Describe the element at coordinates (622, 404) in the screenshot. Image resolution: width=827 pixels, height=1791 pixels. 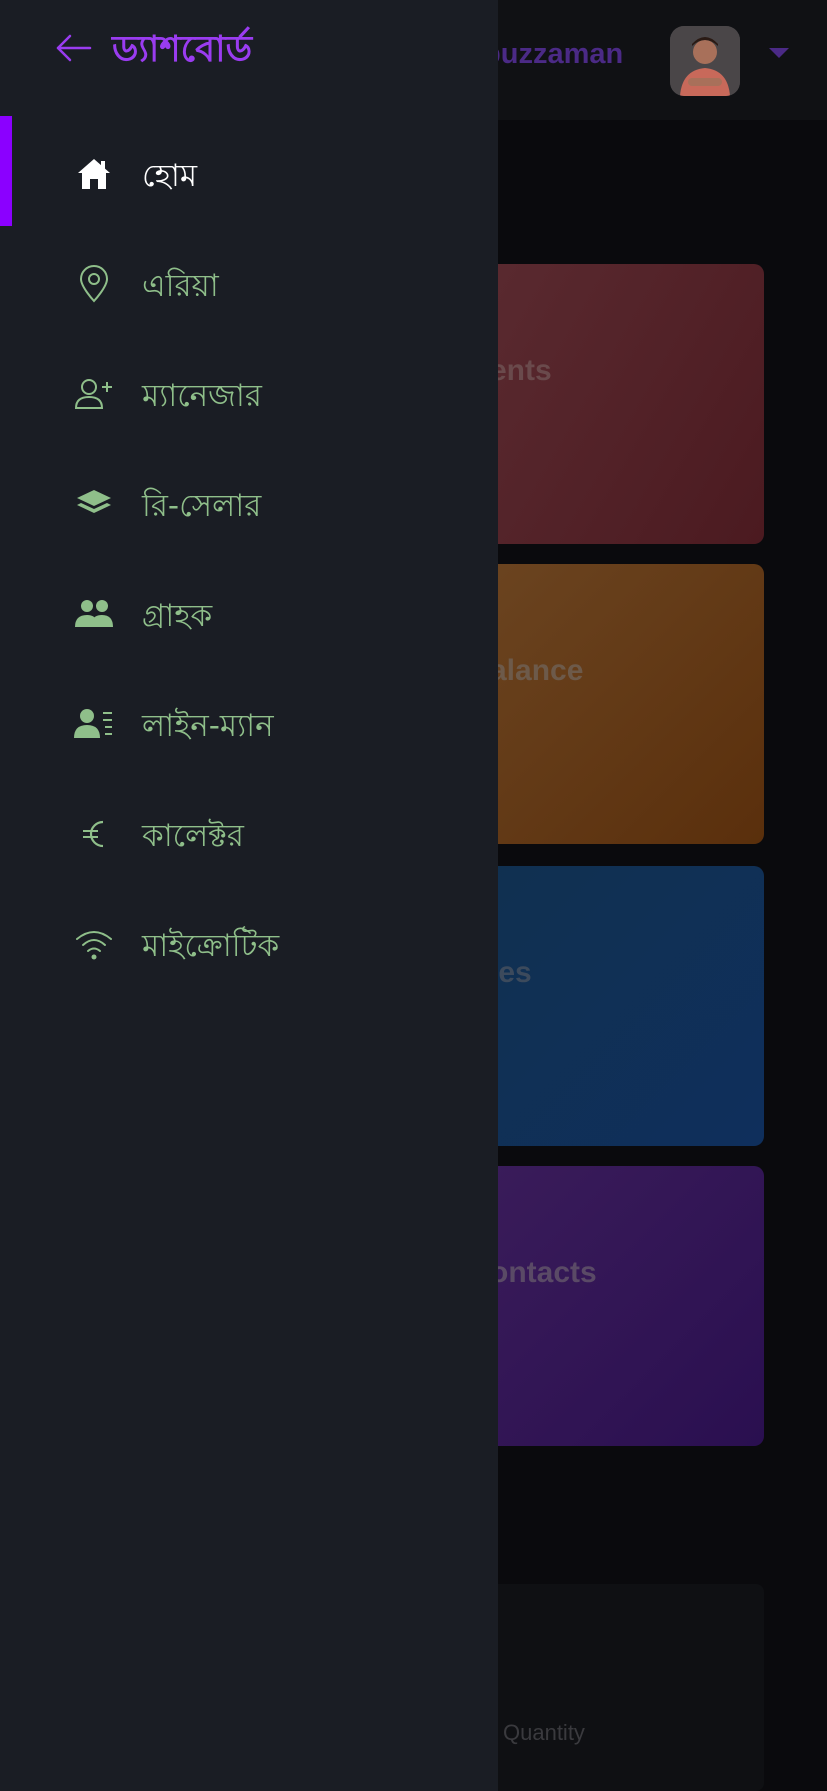
I see `stat-card: ents` at that location.